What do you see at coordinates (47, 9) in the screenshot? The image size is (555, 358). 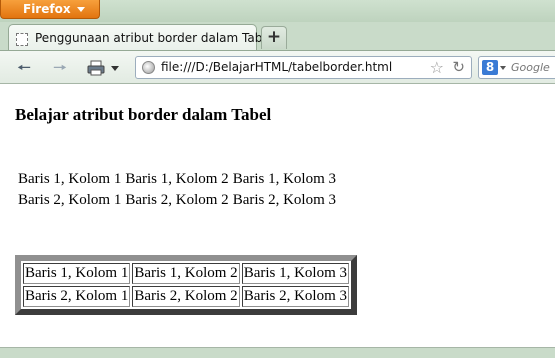 I see `firefox-menu-label: Firefox` at bounding box center [47, 9].